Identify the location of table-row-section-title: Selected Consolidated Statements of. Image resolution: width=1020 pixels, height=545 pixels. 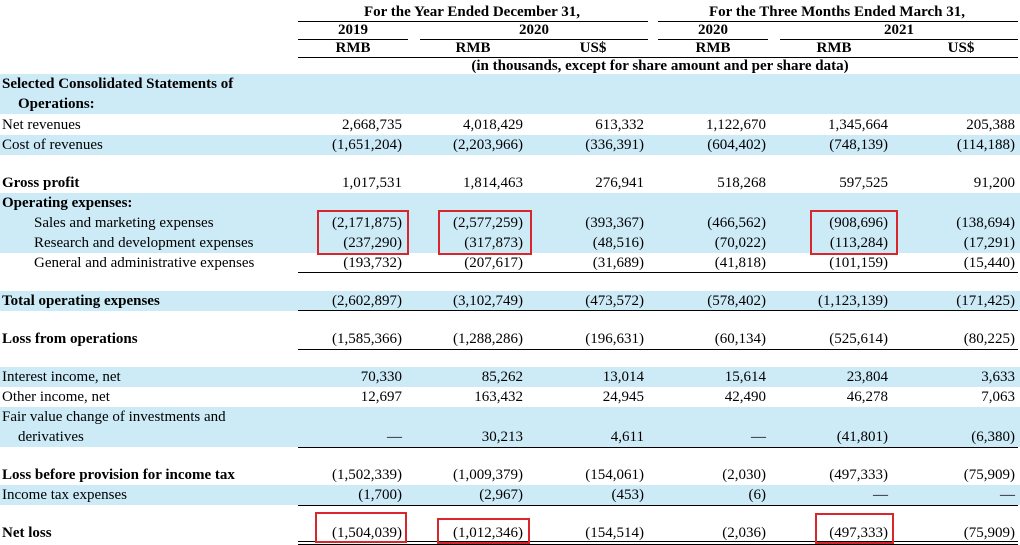
(510, 84).